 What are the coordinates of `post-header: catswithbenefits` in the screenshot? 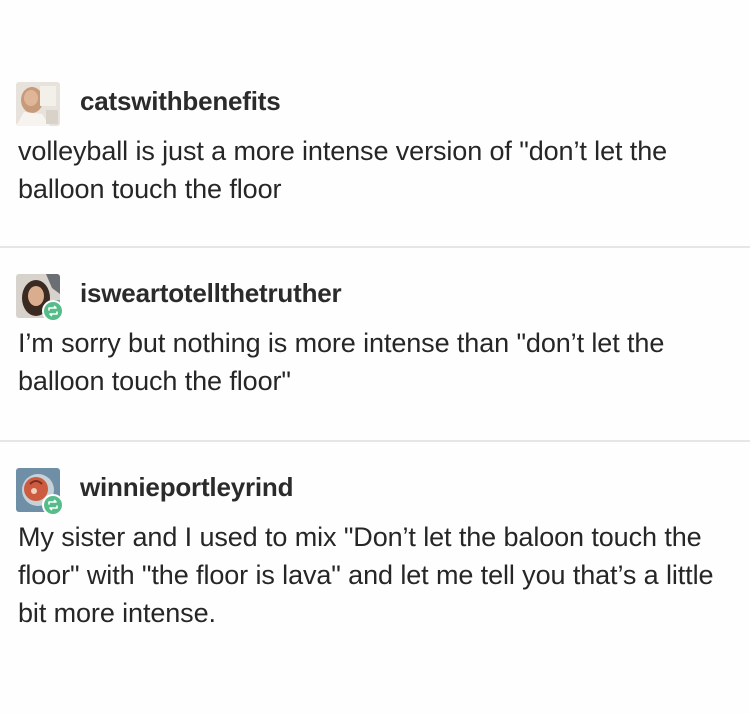 It's located at (375, 103).